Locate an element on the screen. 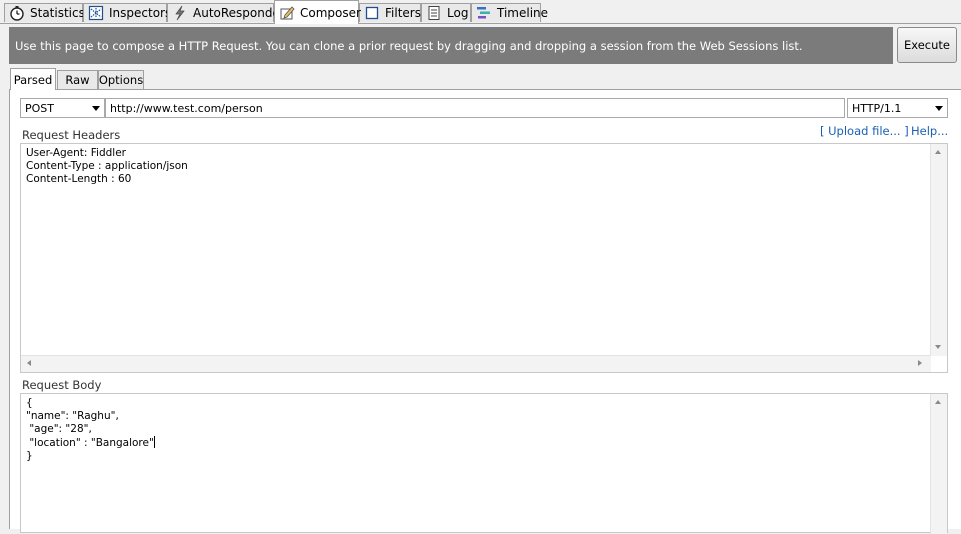 Image resolution: width=961 pixels, height=534 pixels. tab-log-label: Log is located at coordinates (458, 13).